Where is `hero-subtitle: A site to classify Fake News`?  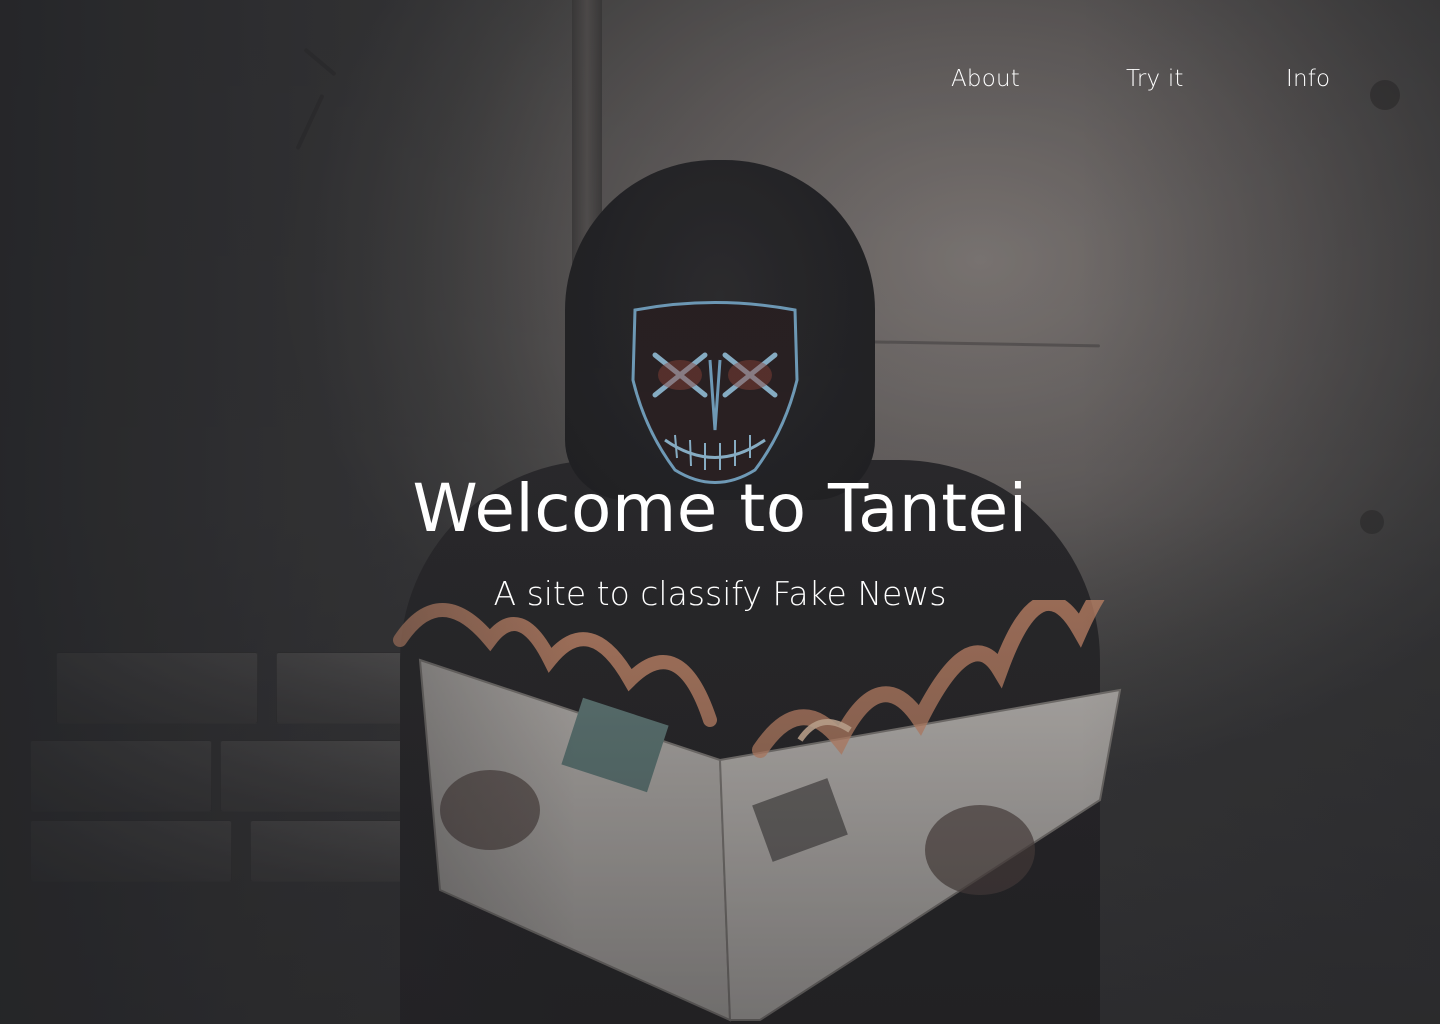 hero-subtitle: A site to classify Fake News is located at coordinates (720, 593).